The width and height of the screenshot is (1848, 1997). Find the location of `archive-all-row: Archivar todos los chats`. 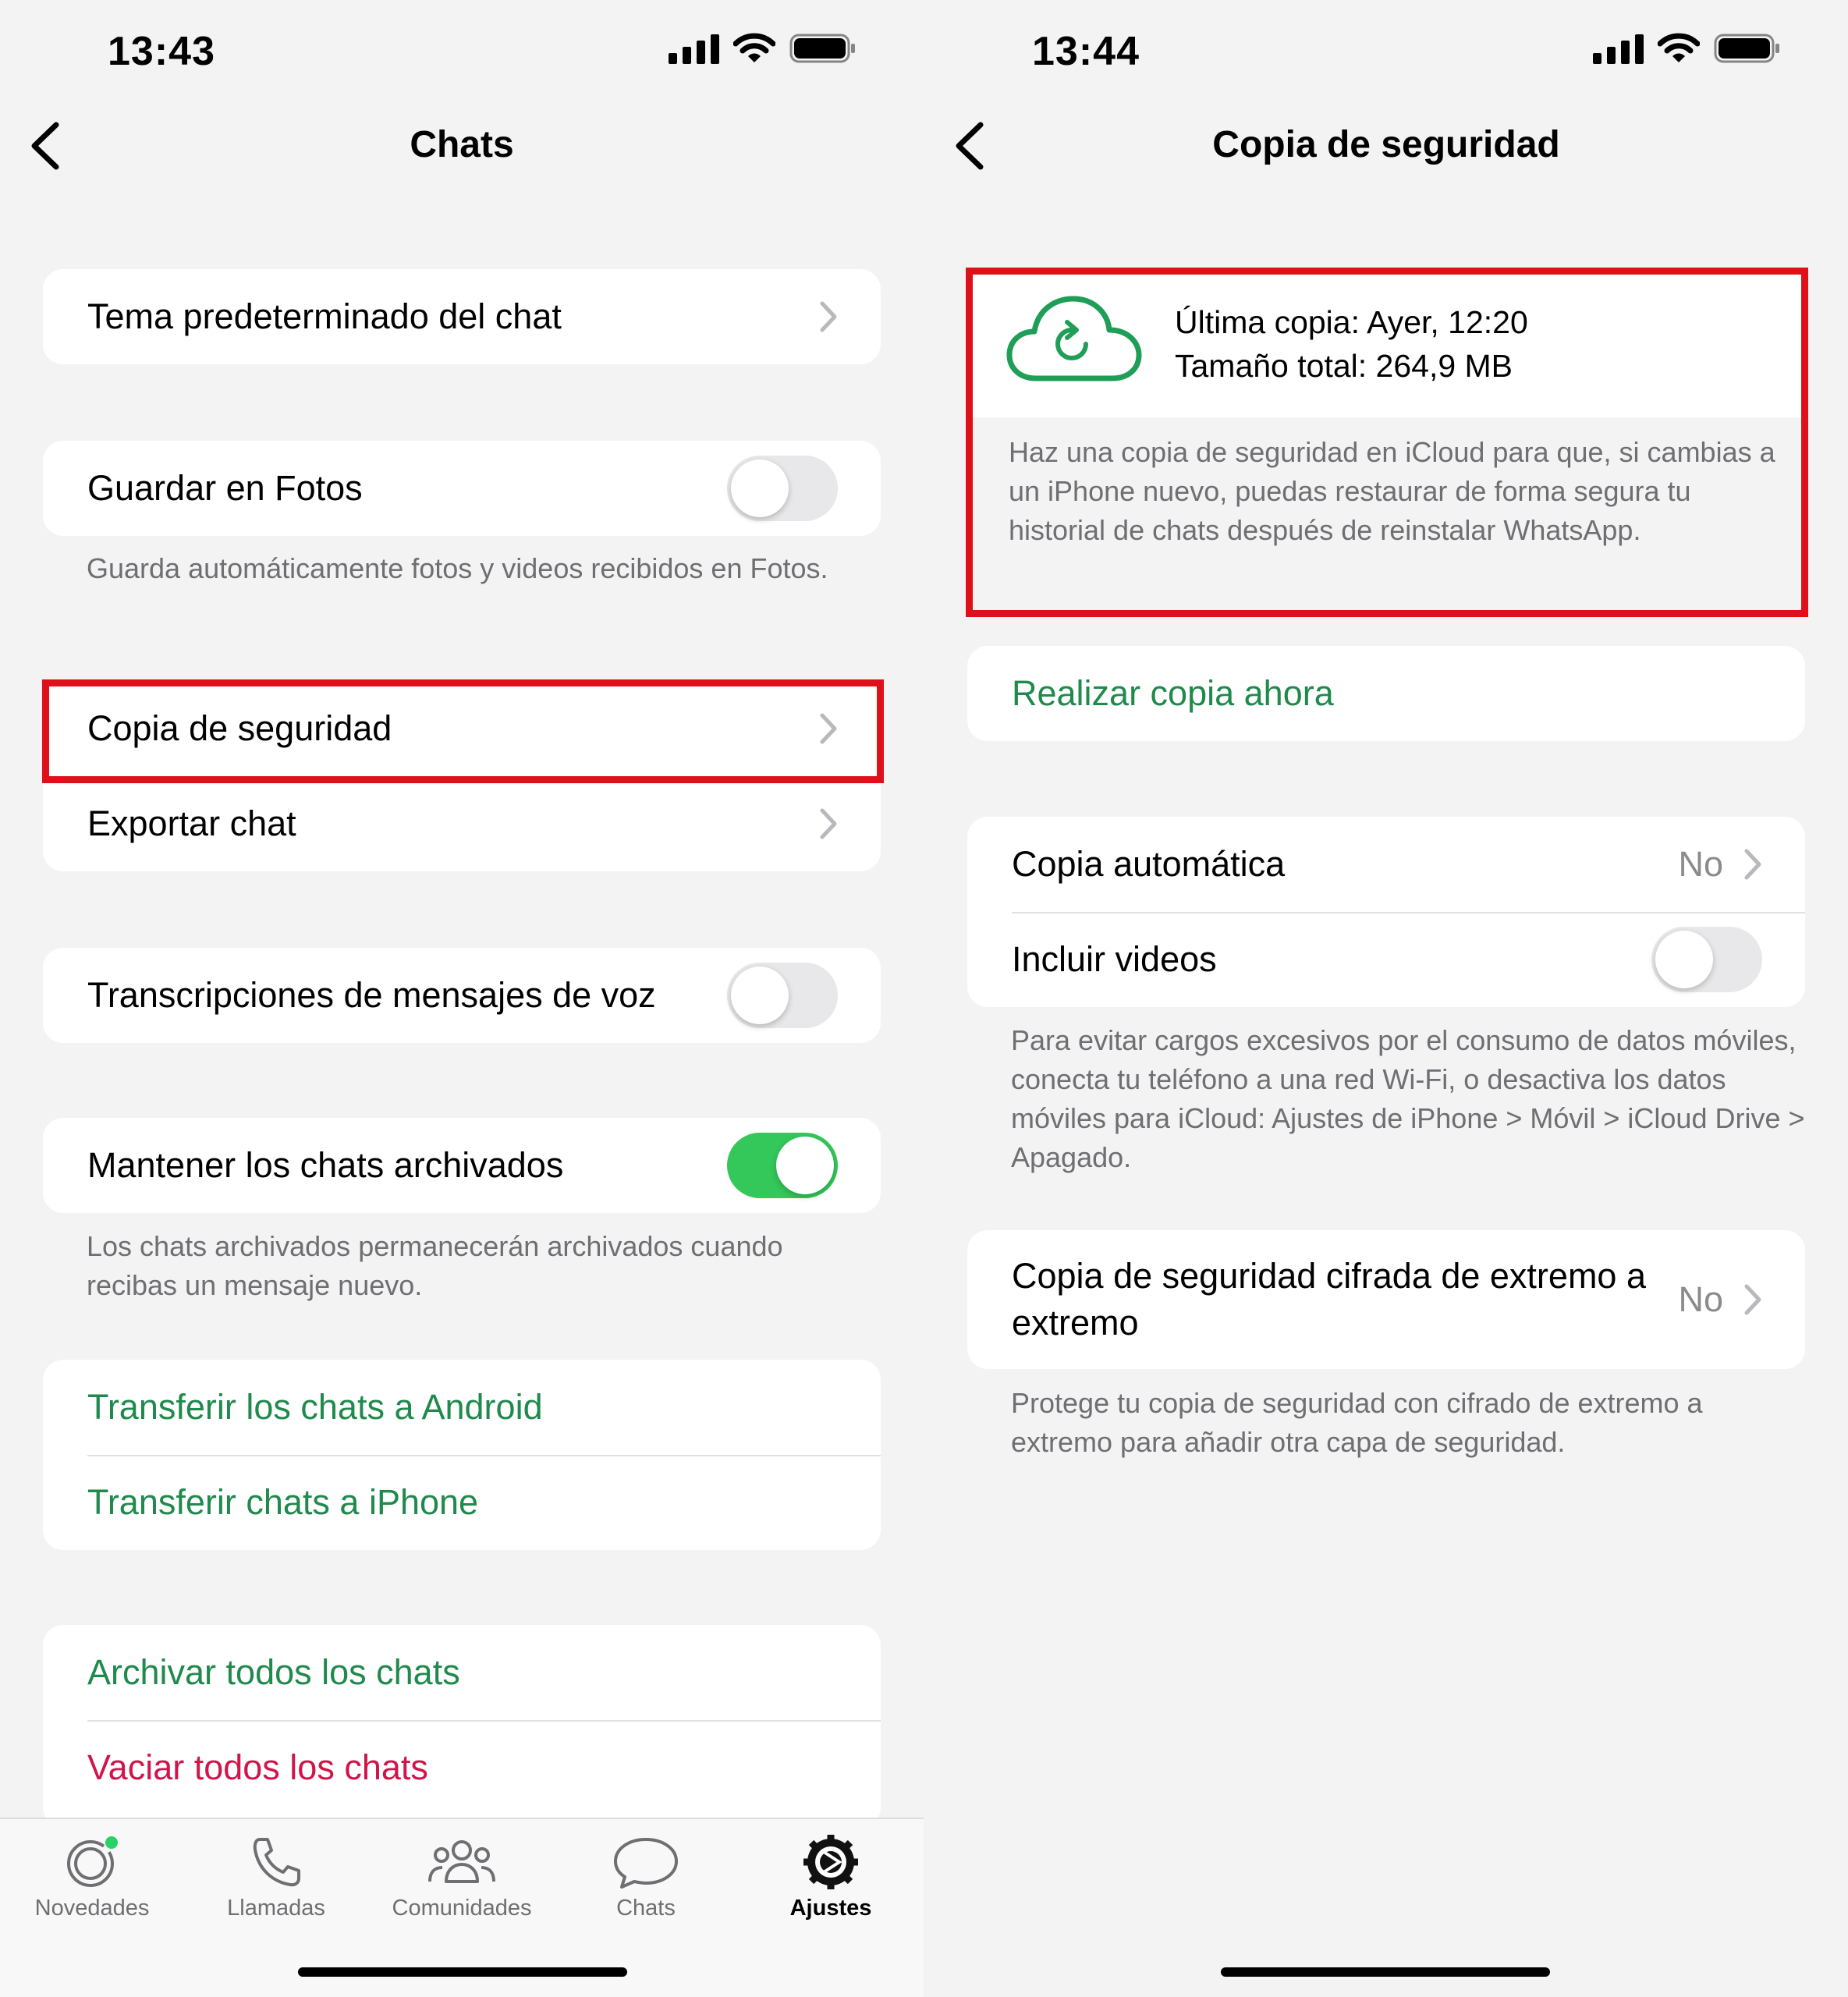

archive-all-row: Archivar todos los chats is located at coordinates (462, 1672).